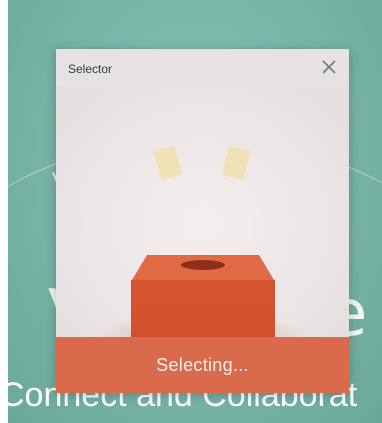 The width and height of the screenshot is (382, 423). Describe the element at coordinates (202, 68) in the screenshot. I see `dialog-header: Selector` at that location.